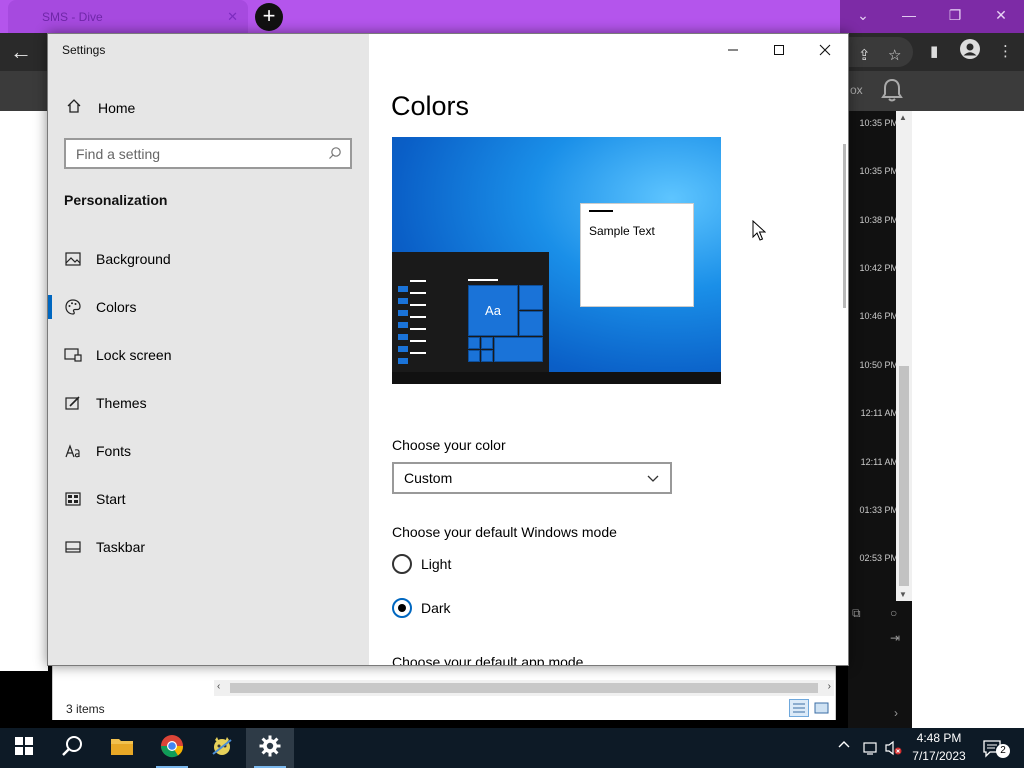  What do you see at coordinates (73, 547) in the screenshot?
I see `taskbar-icon` at bounding box center [73, 547].